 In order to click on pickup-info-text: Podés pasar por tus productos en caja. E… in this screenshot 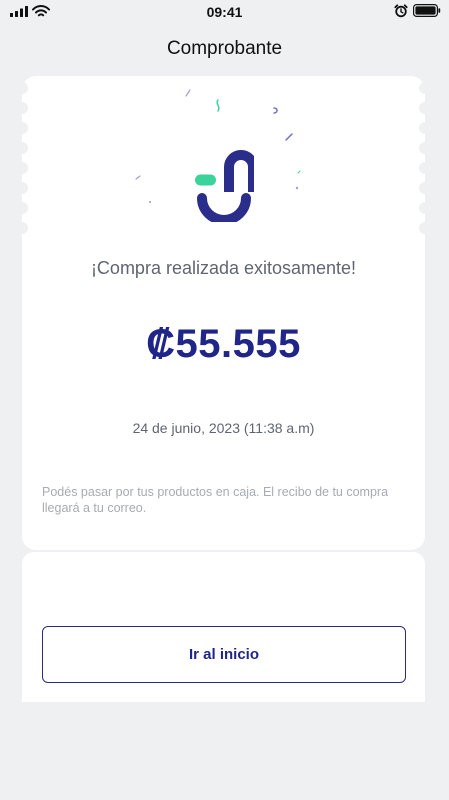, I will do `click(215, 500)`.